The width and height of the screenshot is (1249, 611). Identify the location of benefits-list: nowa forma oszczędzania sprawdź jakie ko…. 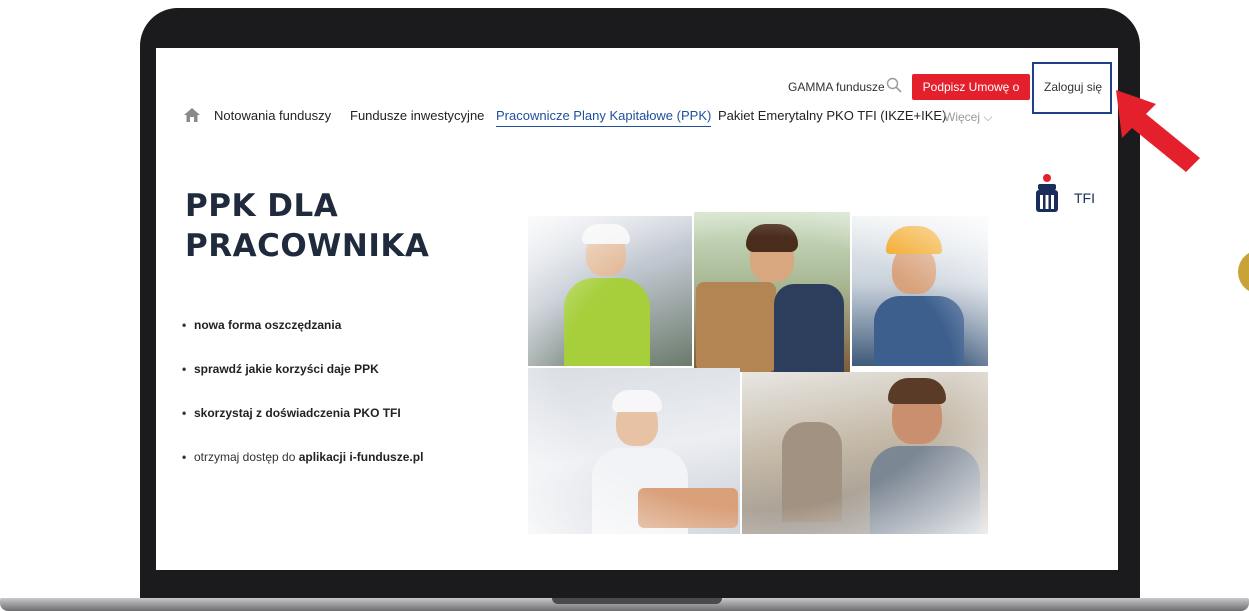
(352, 406).